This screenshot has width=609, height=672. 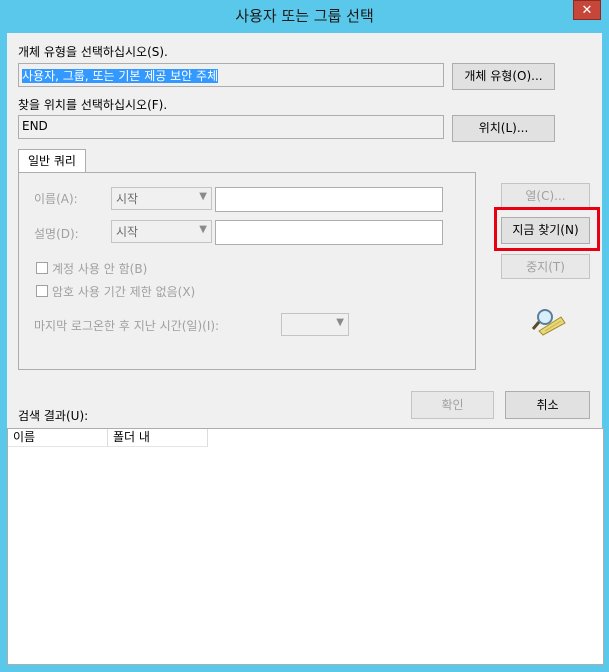 I want to click on stop-button: 중지(T), so click(x=545, y=266).